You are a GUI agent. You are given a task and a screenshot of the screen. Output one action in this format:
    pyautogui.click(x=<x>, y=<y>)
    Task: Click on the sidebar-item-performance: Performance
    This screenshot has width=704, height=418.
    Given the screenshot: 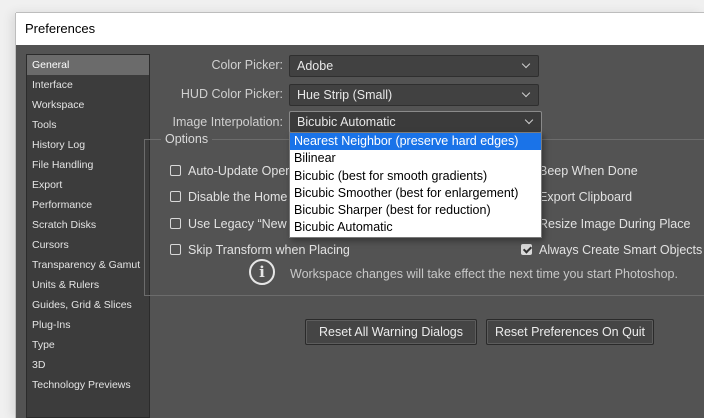 What is the action you would take?
    pyautogui.click(x=88, y=205)
    